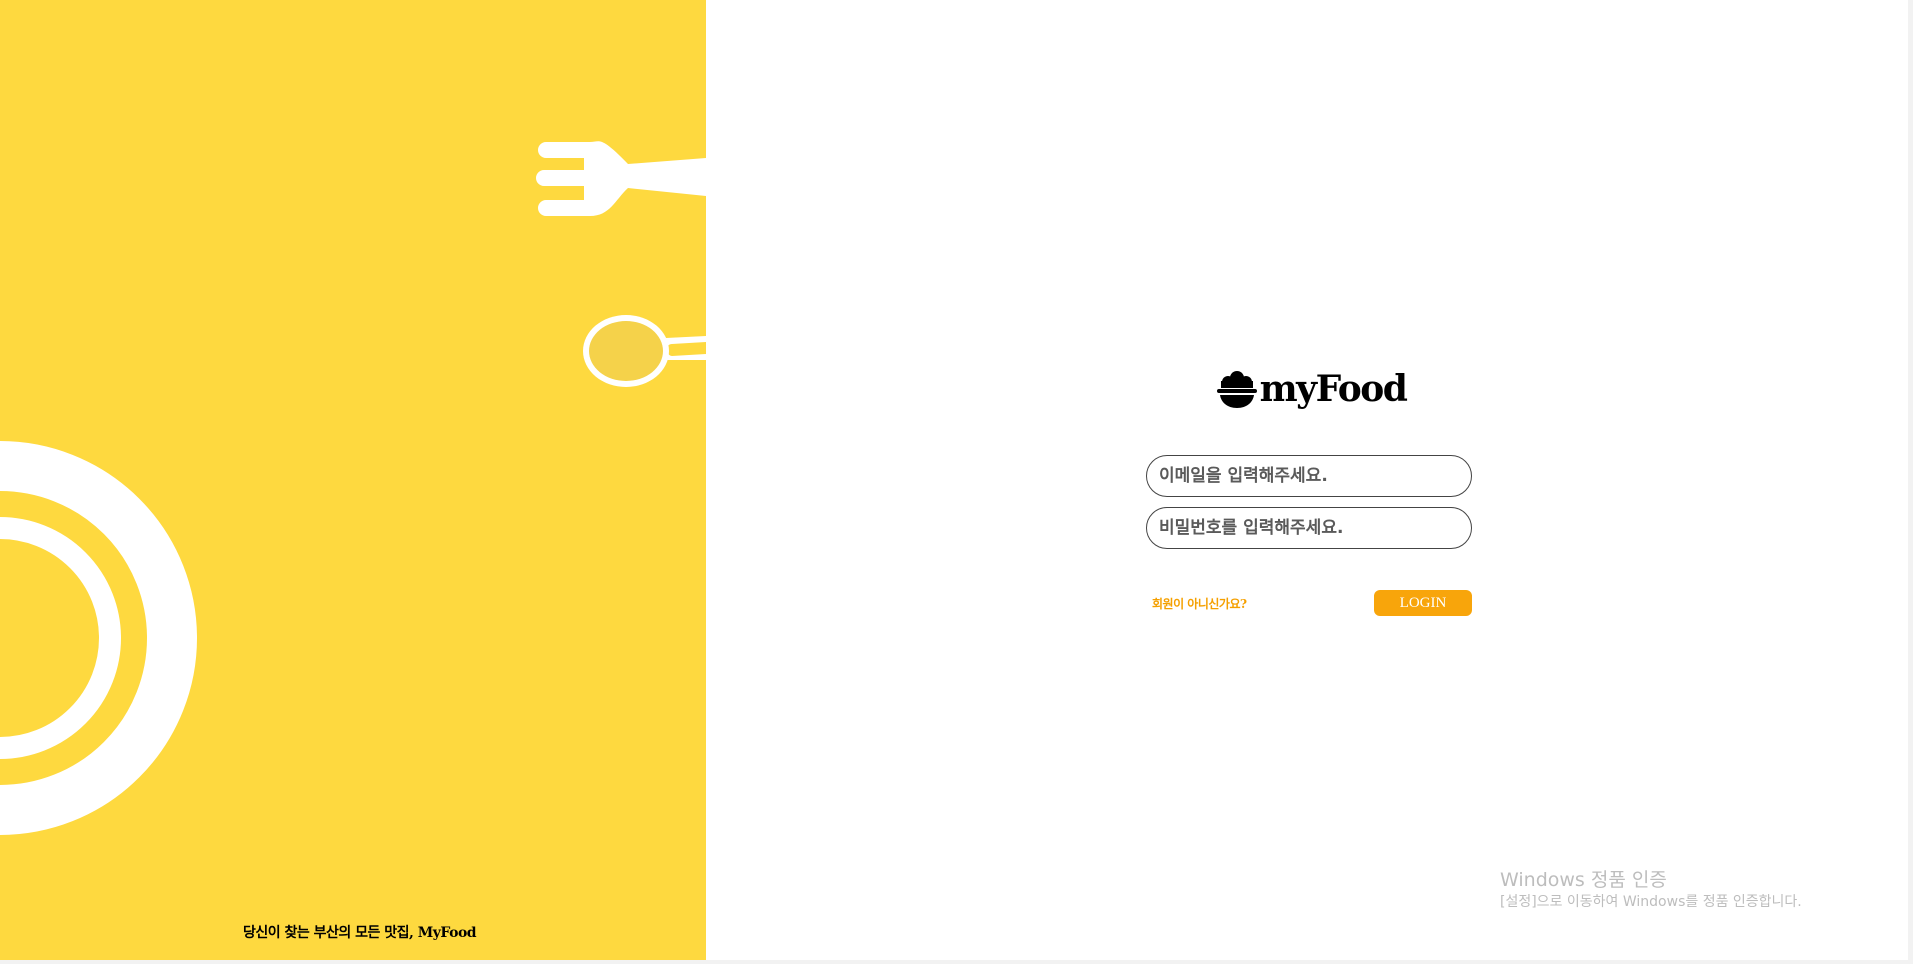  What do you see at coordinates (1236, 389) in the screenshot?
I see `rice-bowl-icon` at bounding box center [1236, 389].